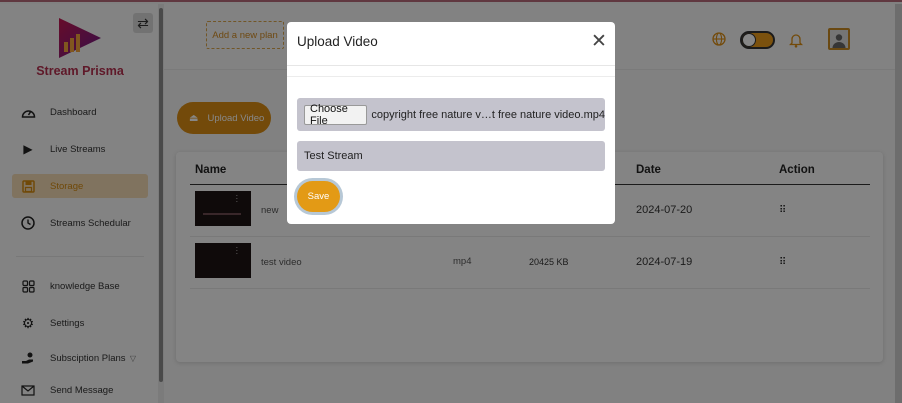  Describe the element at coordinates (336, 115) in the screenshot. I see `choose-file-button: Choose File` at that location.